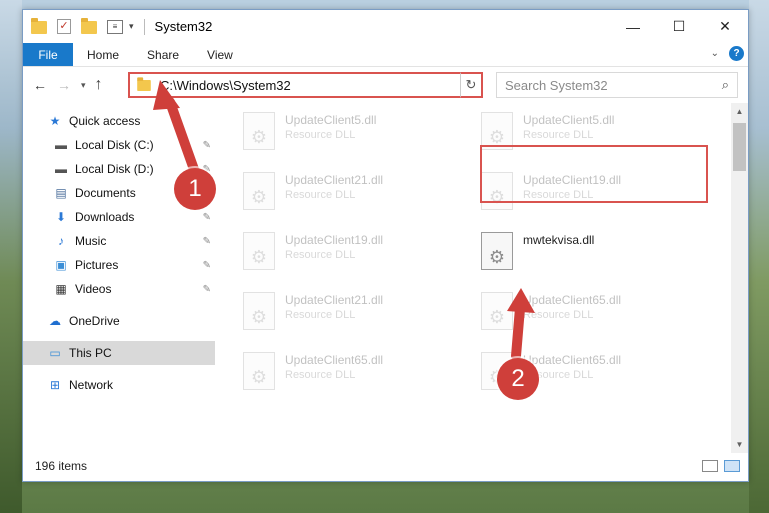 The image size is (769, 513). Describe the element at coordinates (633, 26) in the screenshot. I see `minimize-button: —` at that location.